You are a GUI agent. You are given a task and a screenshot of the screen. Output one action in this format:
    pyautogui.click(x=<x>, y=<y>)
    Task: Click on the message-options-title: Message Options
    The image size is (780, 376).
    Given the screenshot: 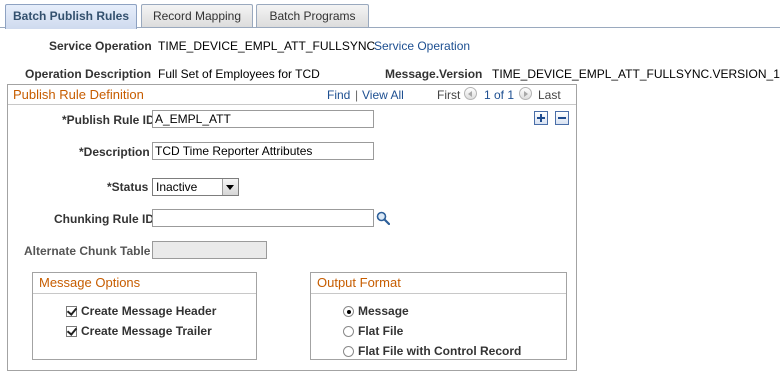 What is the action you would take?
    pyautogui.click(x=144, y=283)
    